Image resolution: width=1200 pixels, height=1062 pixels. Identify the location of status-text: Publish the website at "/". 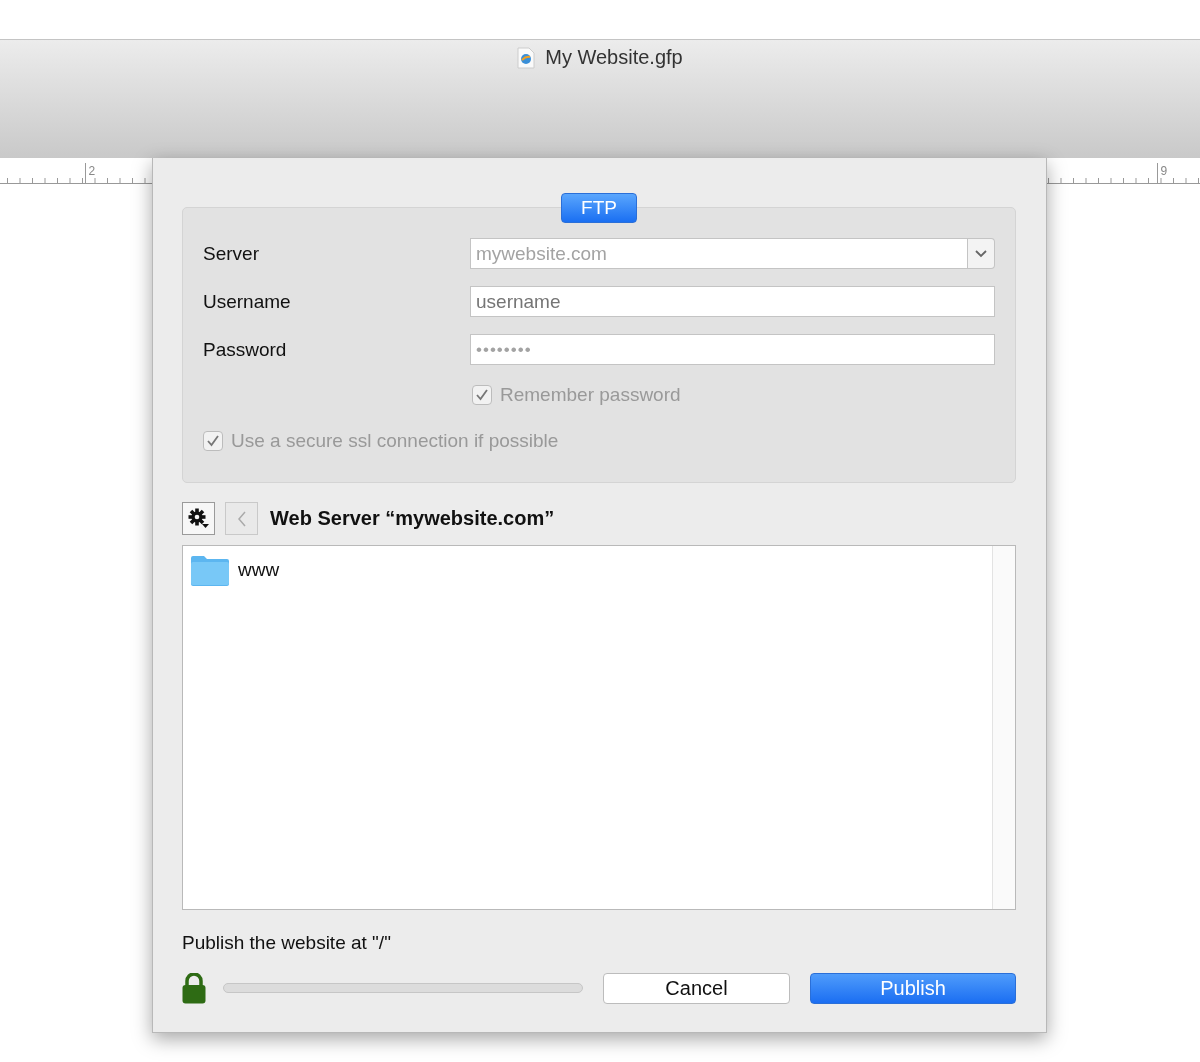
(287, 943).